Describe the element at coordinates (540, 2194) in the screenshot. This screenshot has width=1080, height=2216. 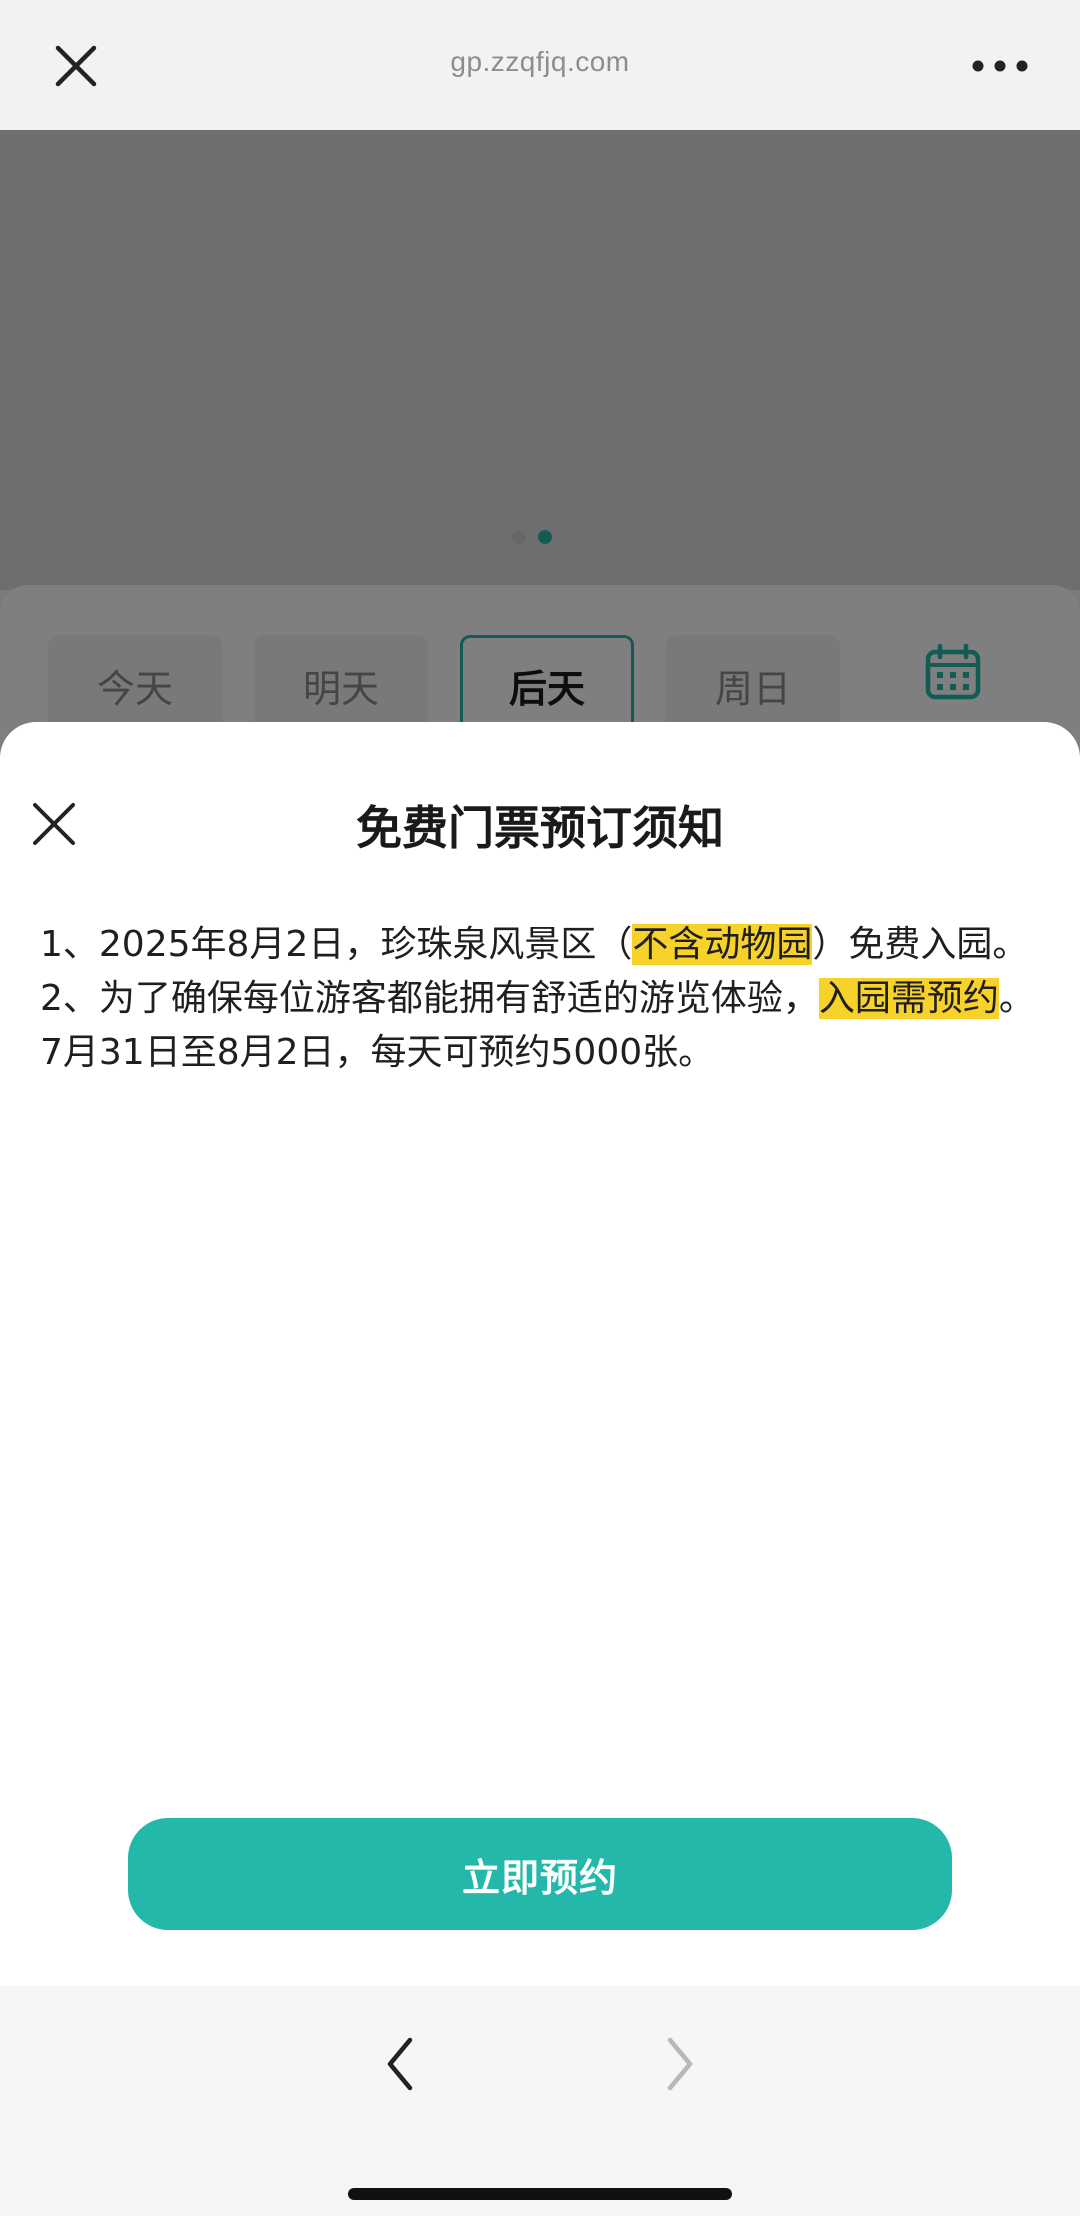
I see `home-indicator` at that location.